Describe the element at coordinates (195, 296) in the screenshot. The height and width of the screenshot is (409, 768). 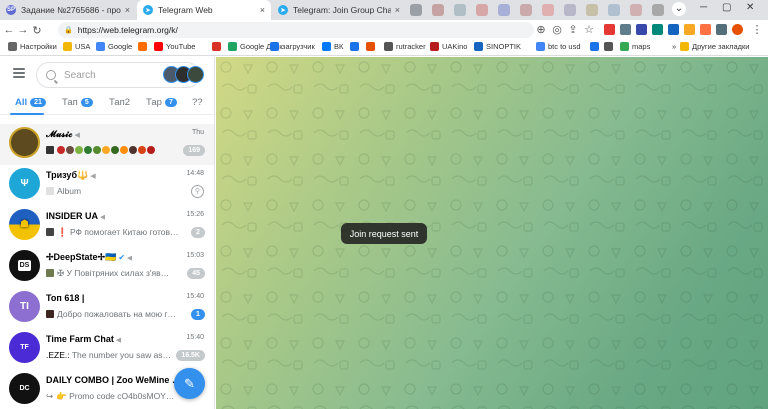
I see `chat-time: 15:40` at that location.